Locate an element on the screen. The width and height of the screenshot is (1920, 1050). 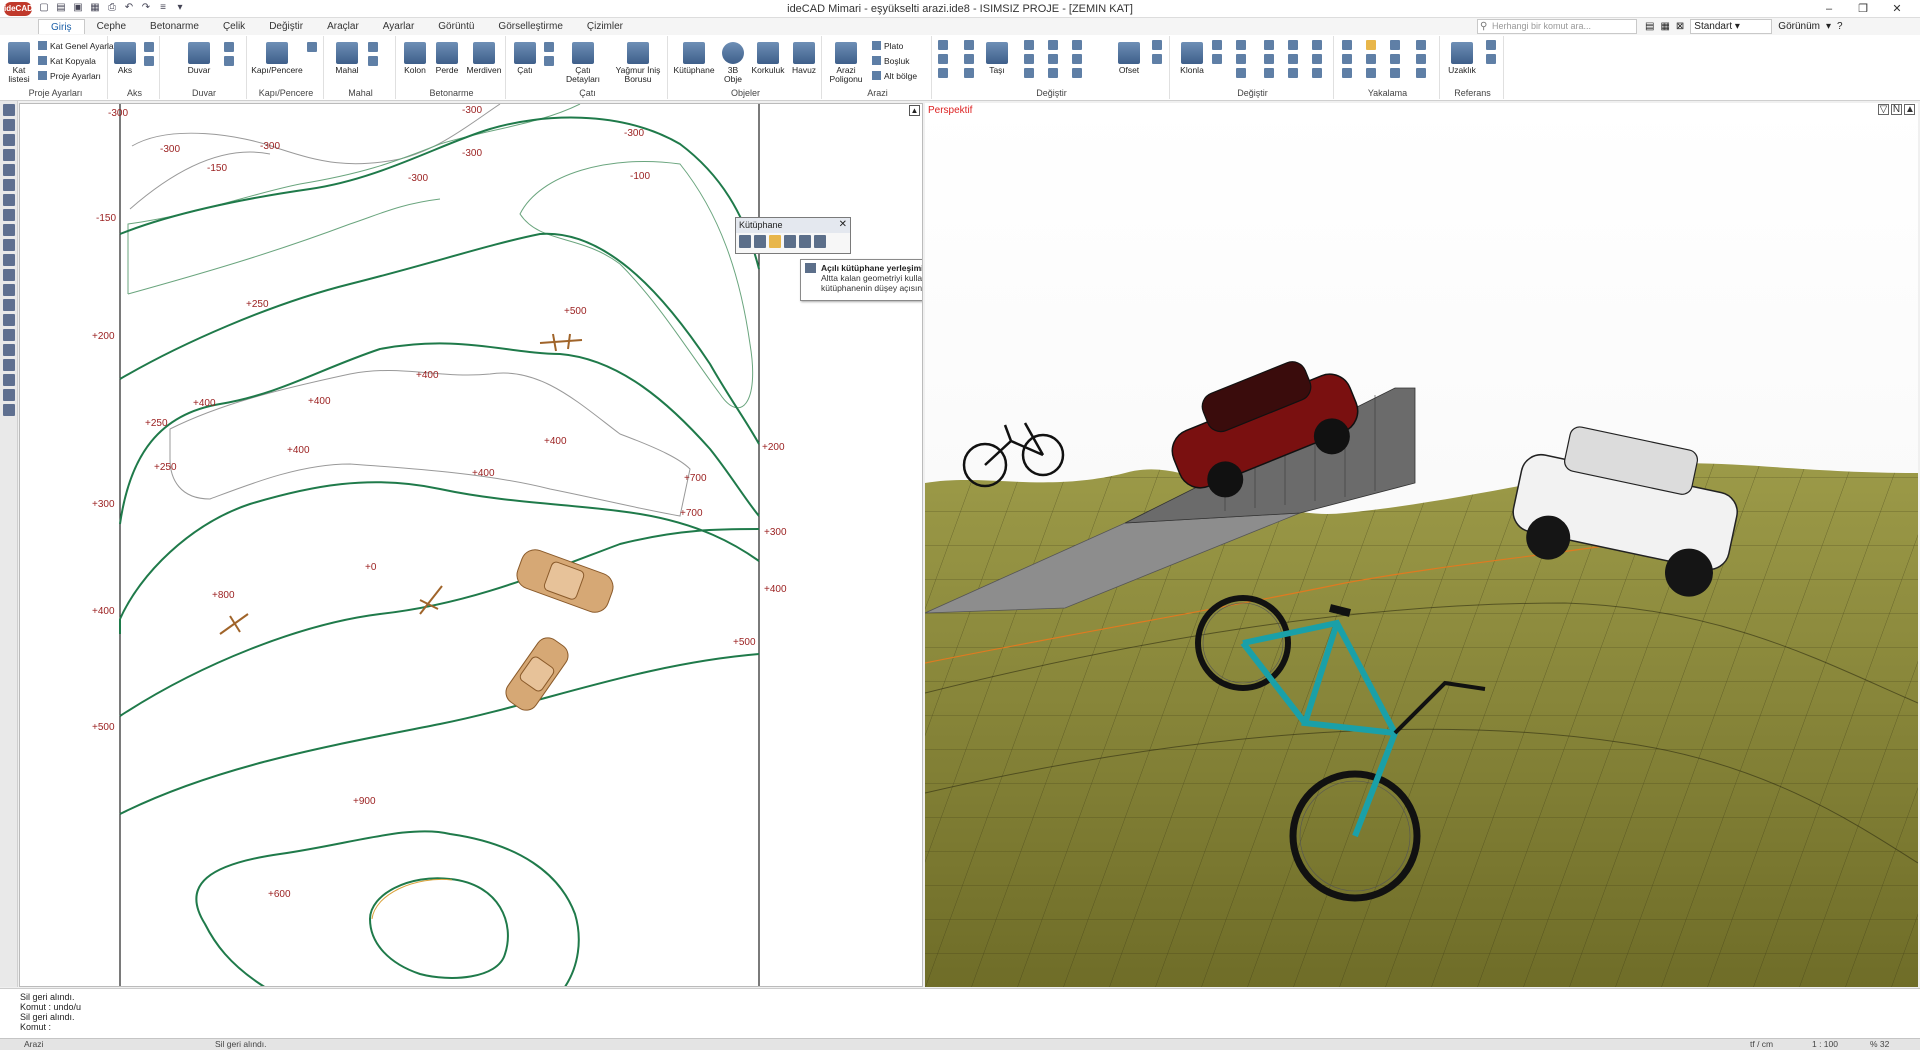
library-angled-placement-icon is located at coordinates (775, 241).